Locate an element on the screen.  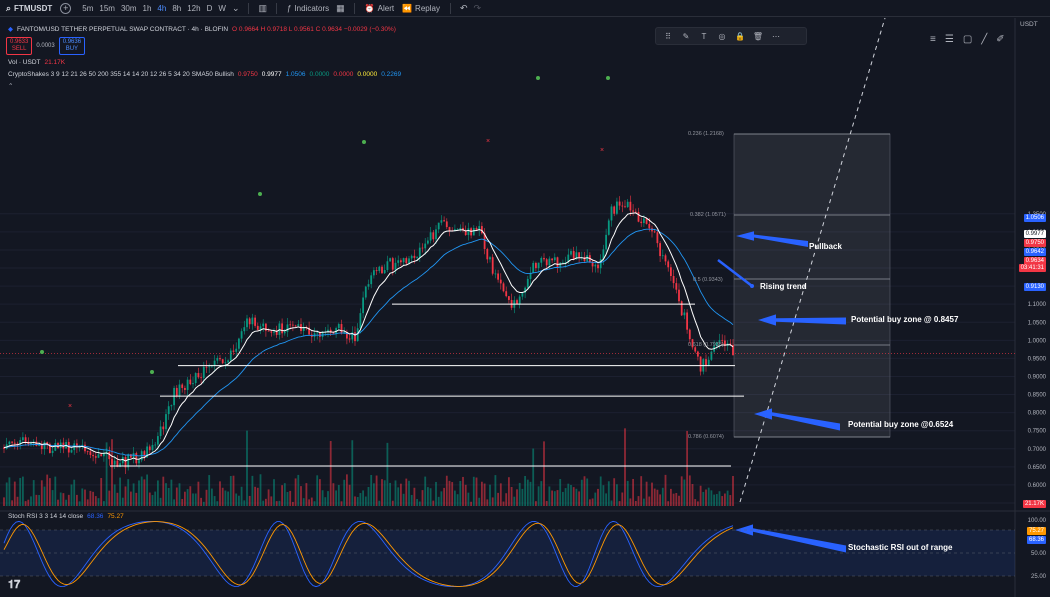
symbol-search: ⌕ FTMUSDT is located at coordinates (29, 8).